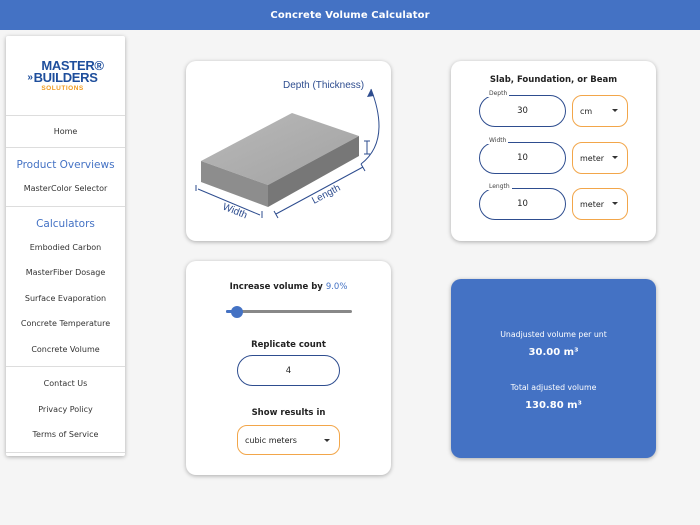 The width and height of the screenshot is (700, 525). What do you see at coordinates (288, 345) in the screenshot?
I see `replicate-count-label: Replicate count` at bounding box center [288, 345].